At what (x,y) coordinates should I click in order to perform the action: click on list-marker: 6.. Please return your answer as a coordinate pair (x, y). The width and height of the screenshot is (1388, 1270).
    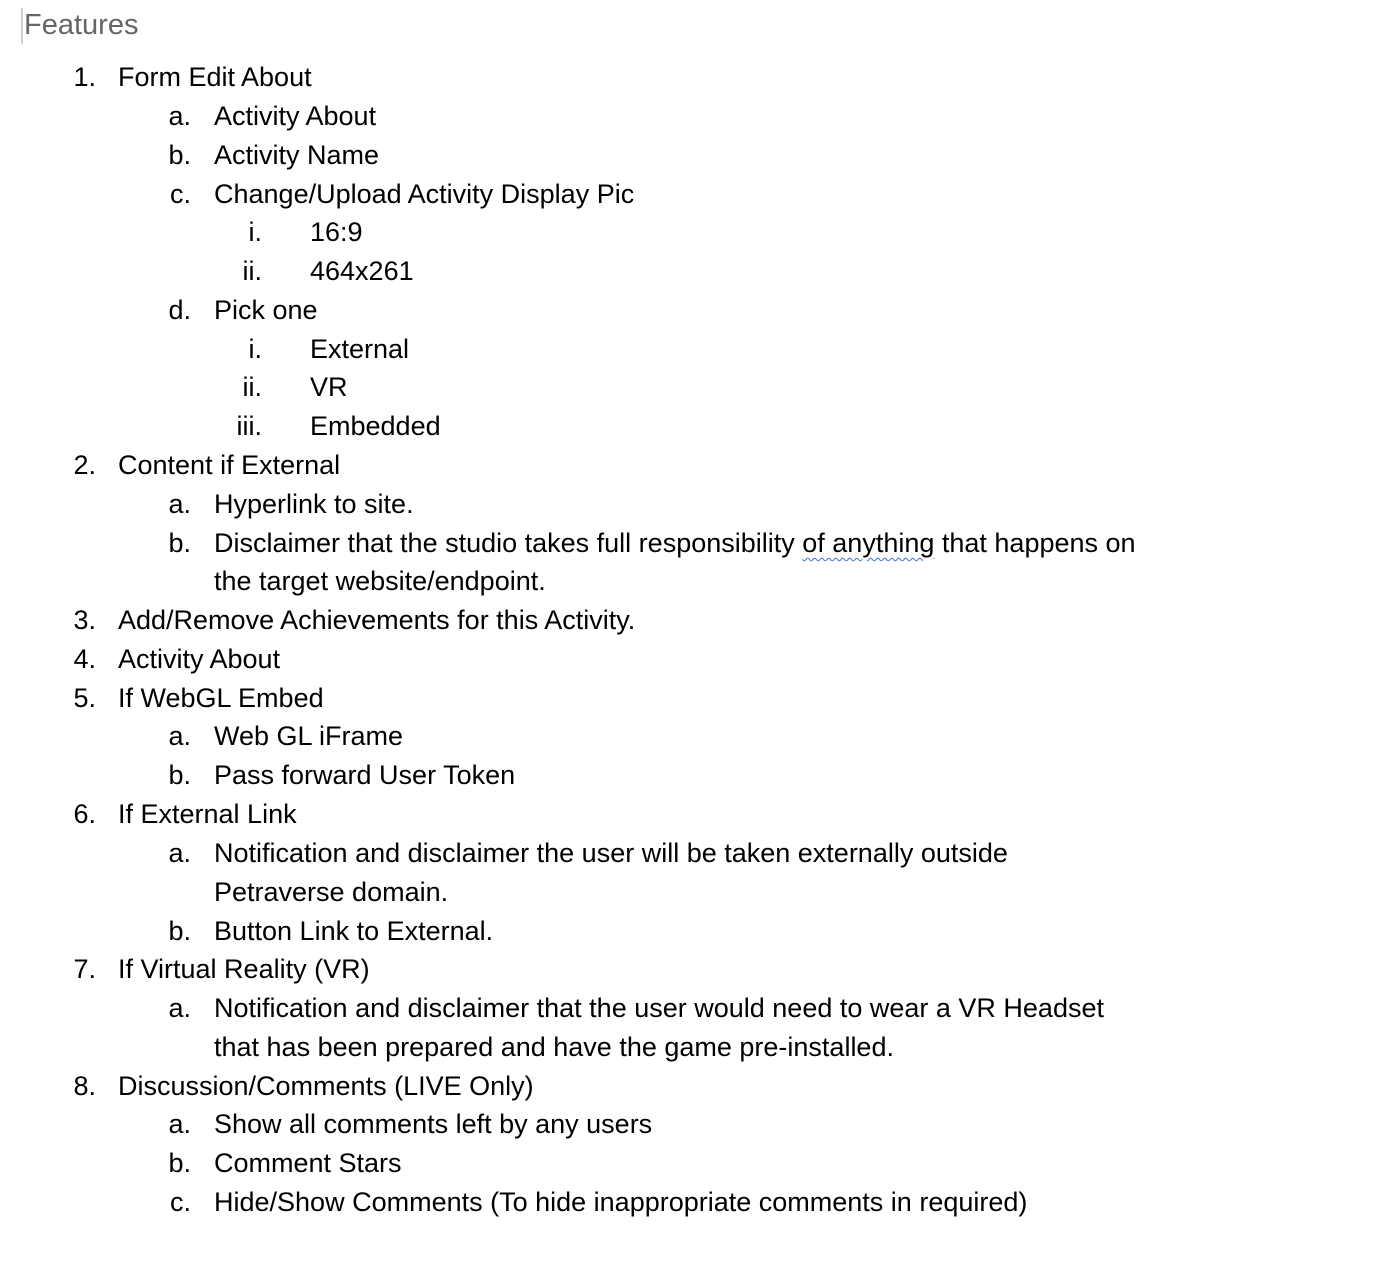
    Looking at the image, I should click on (84, 814).